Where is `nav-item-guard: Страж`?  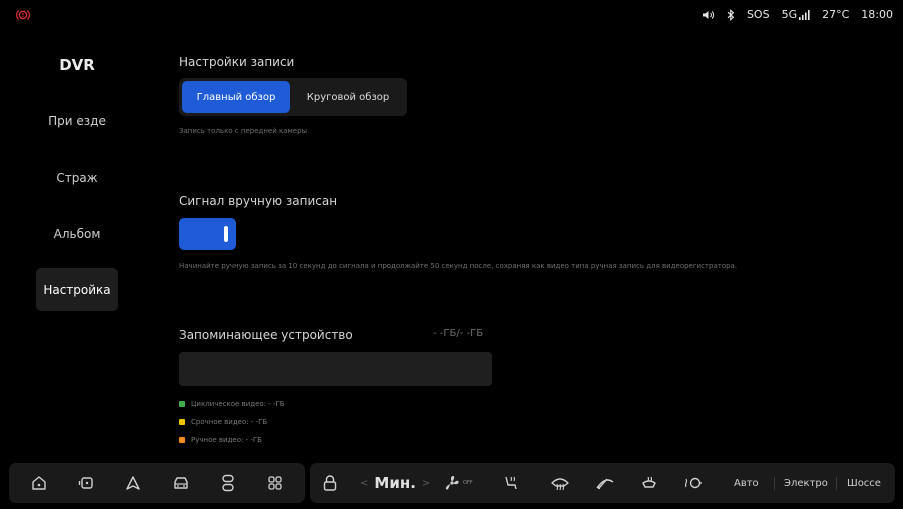
nav-item-guard: Страж is located at coordinates (77, 177).